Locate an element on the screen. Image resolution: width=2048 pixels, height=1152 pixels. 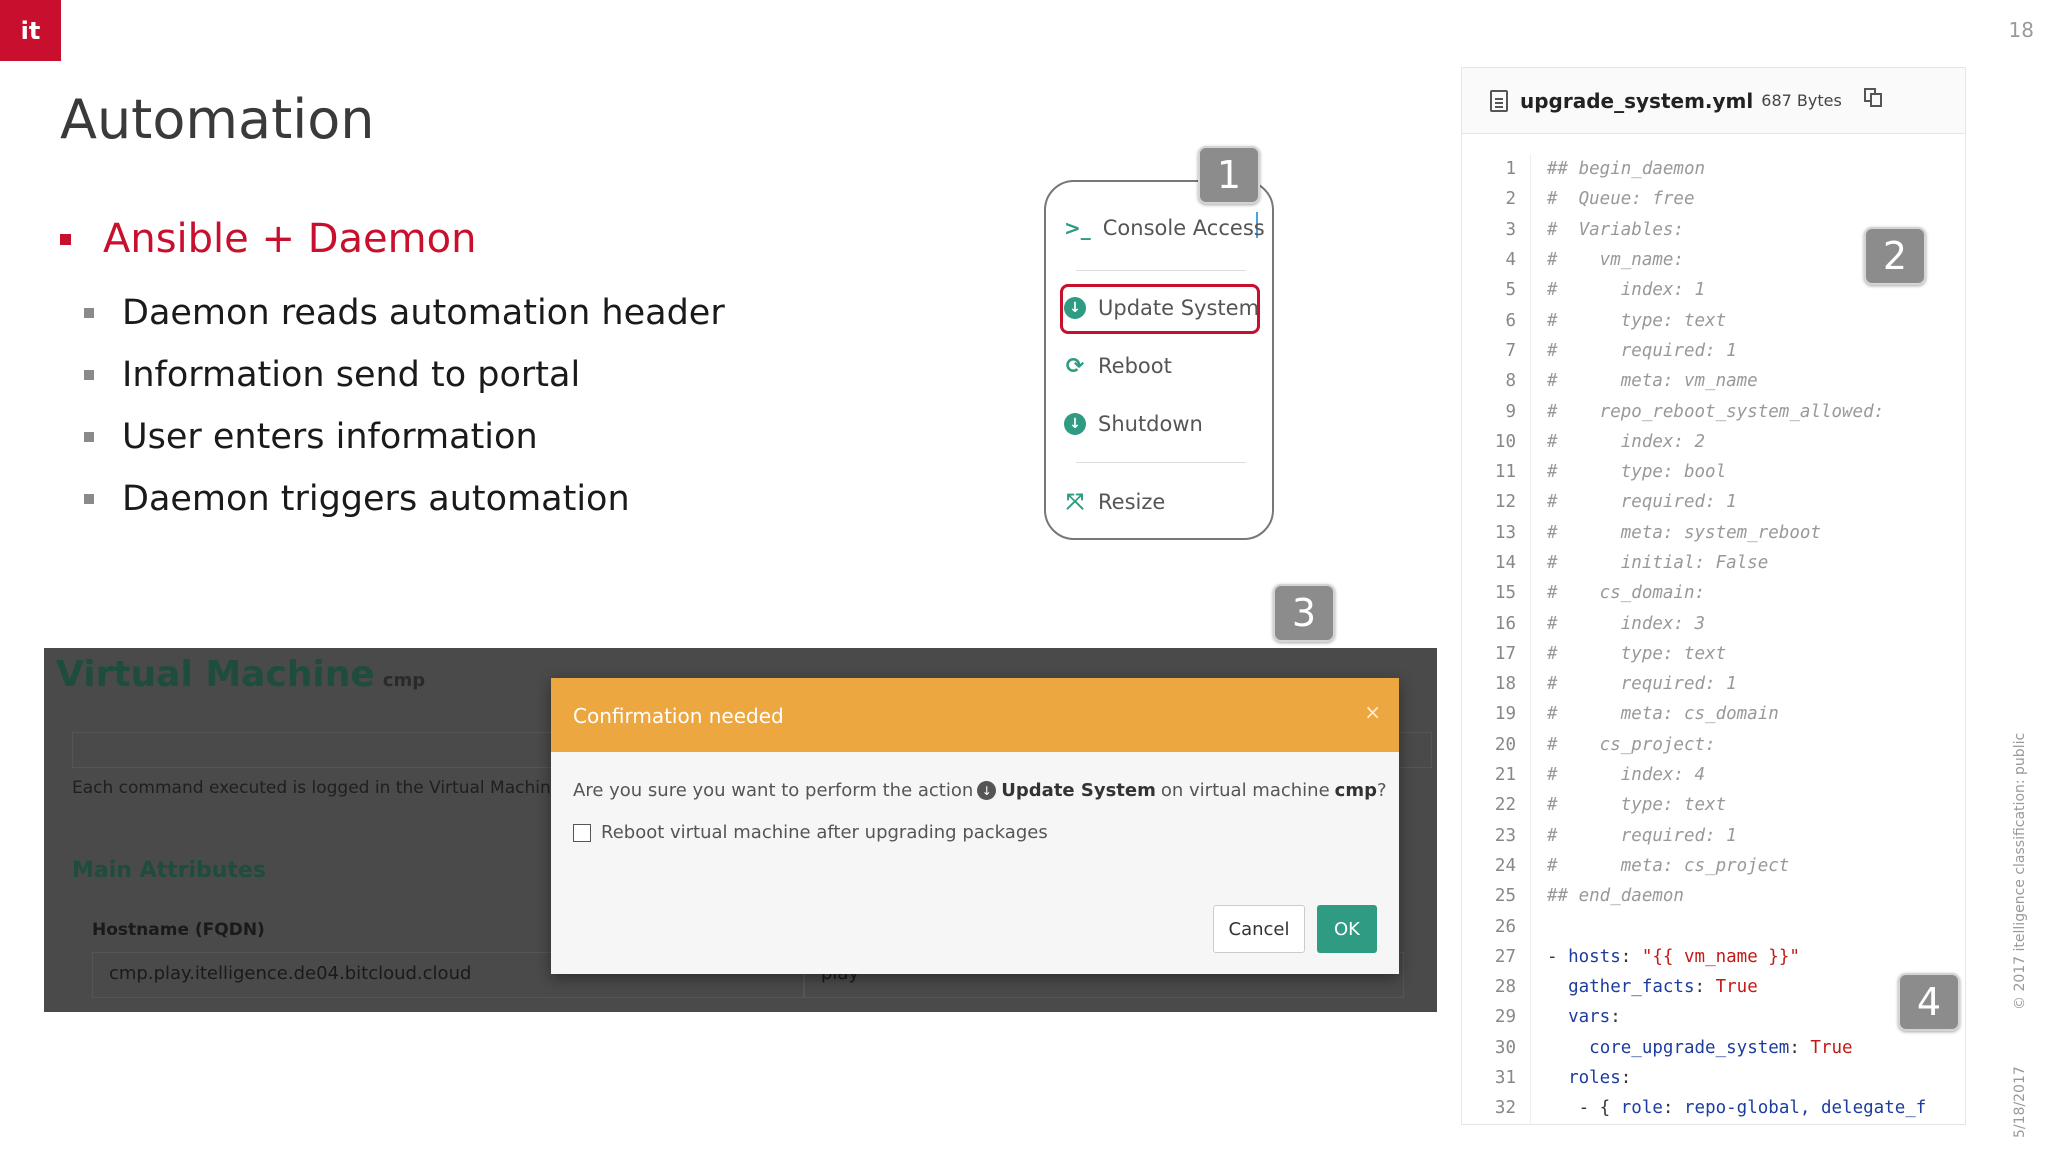
line-number: 6 is located at coordinates (1510, 320).